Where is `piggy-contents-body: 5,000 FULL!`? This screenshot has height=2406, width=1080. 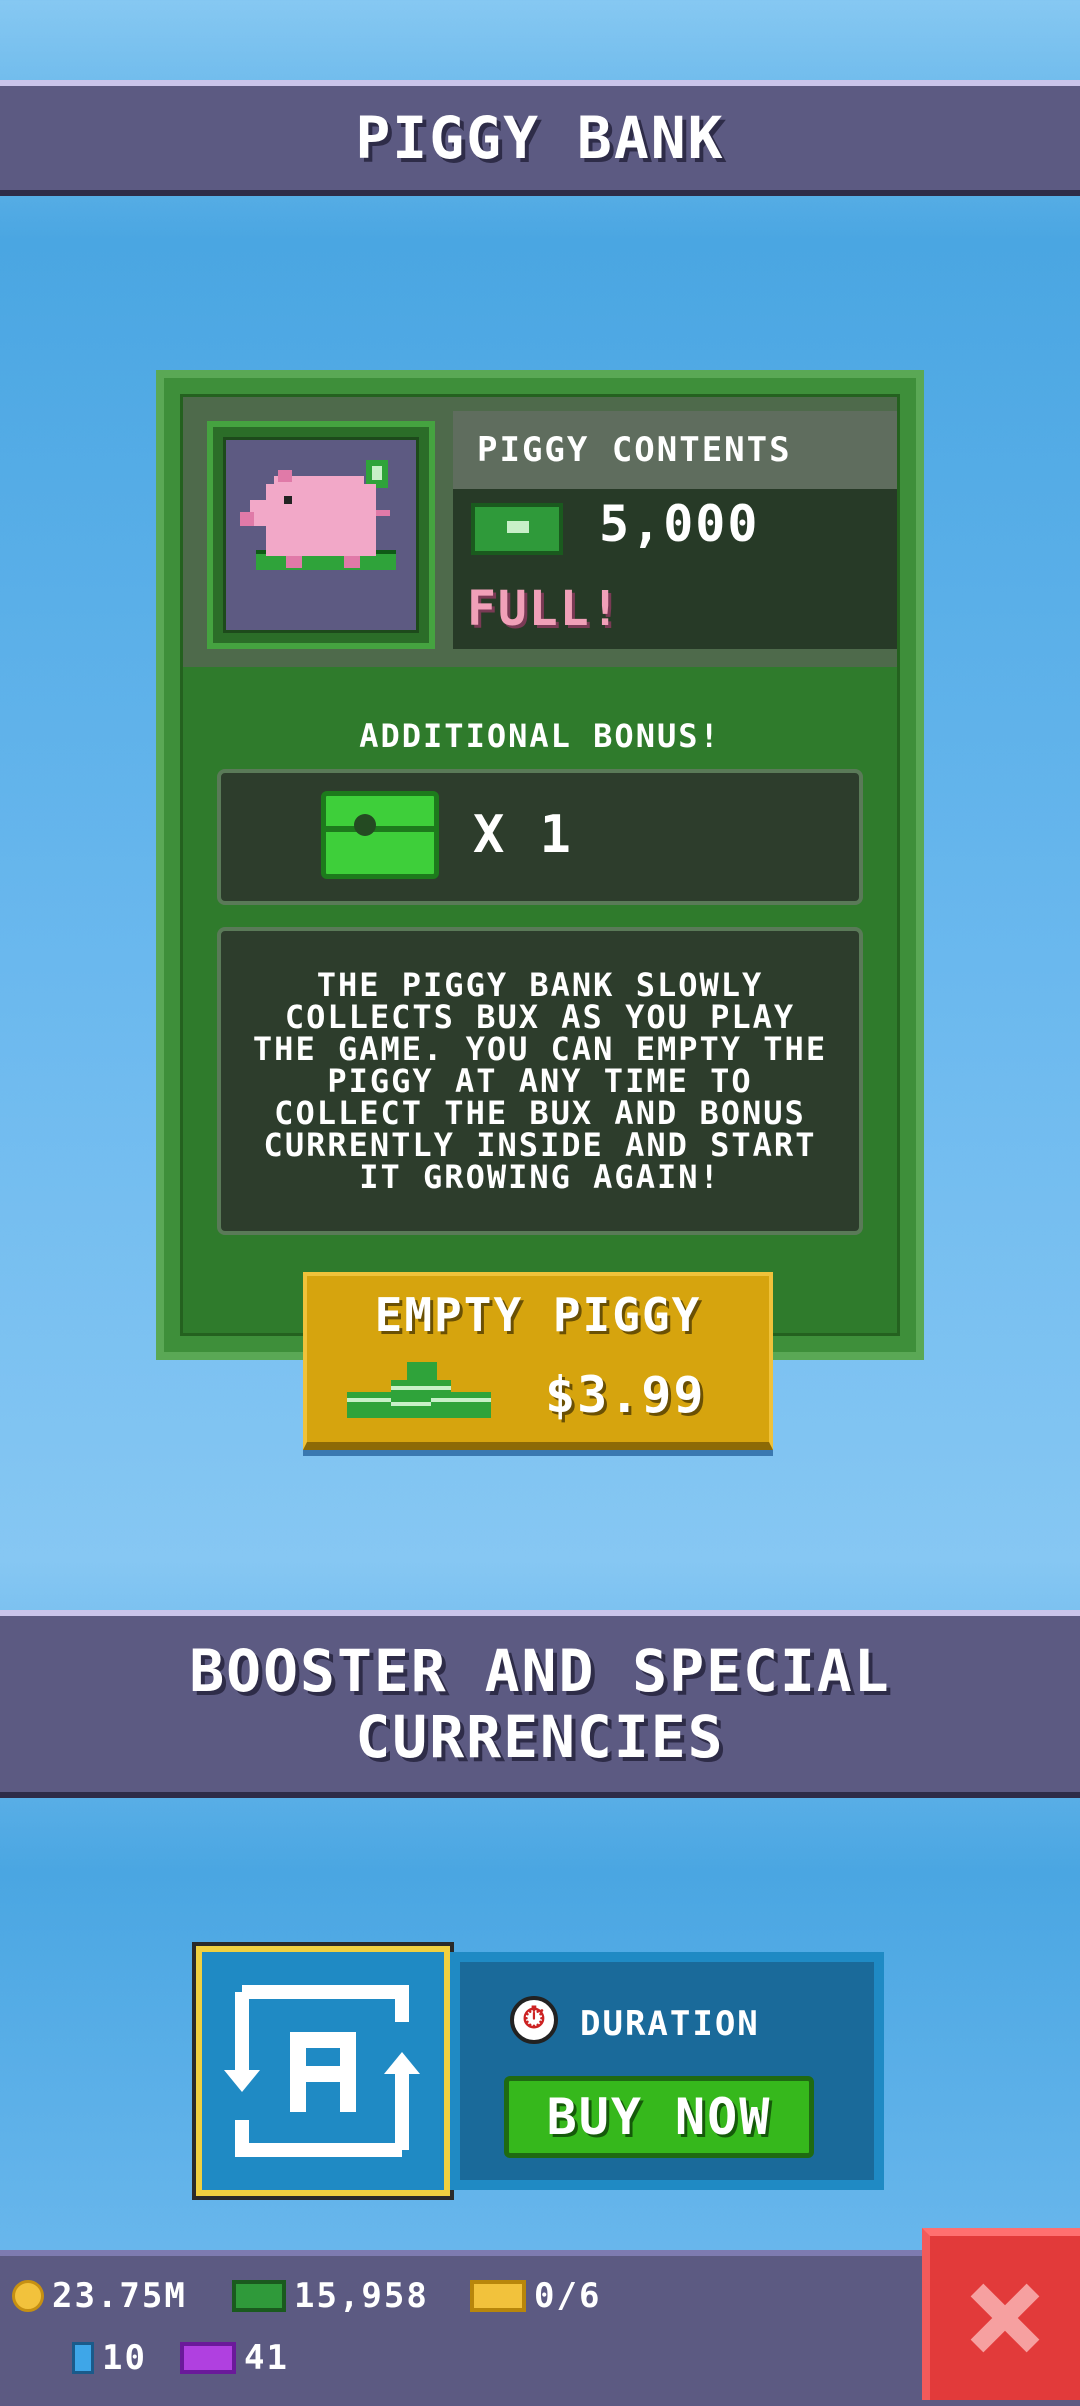 piggy-contents-body: 5,000 FULL! is located at coordinates (675, 569).